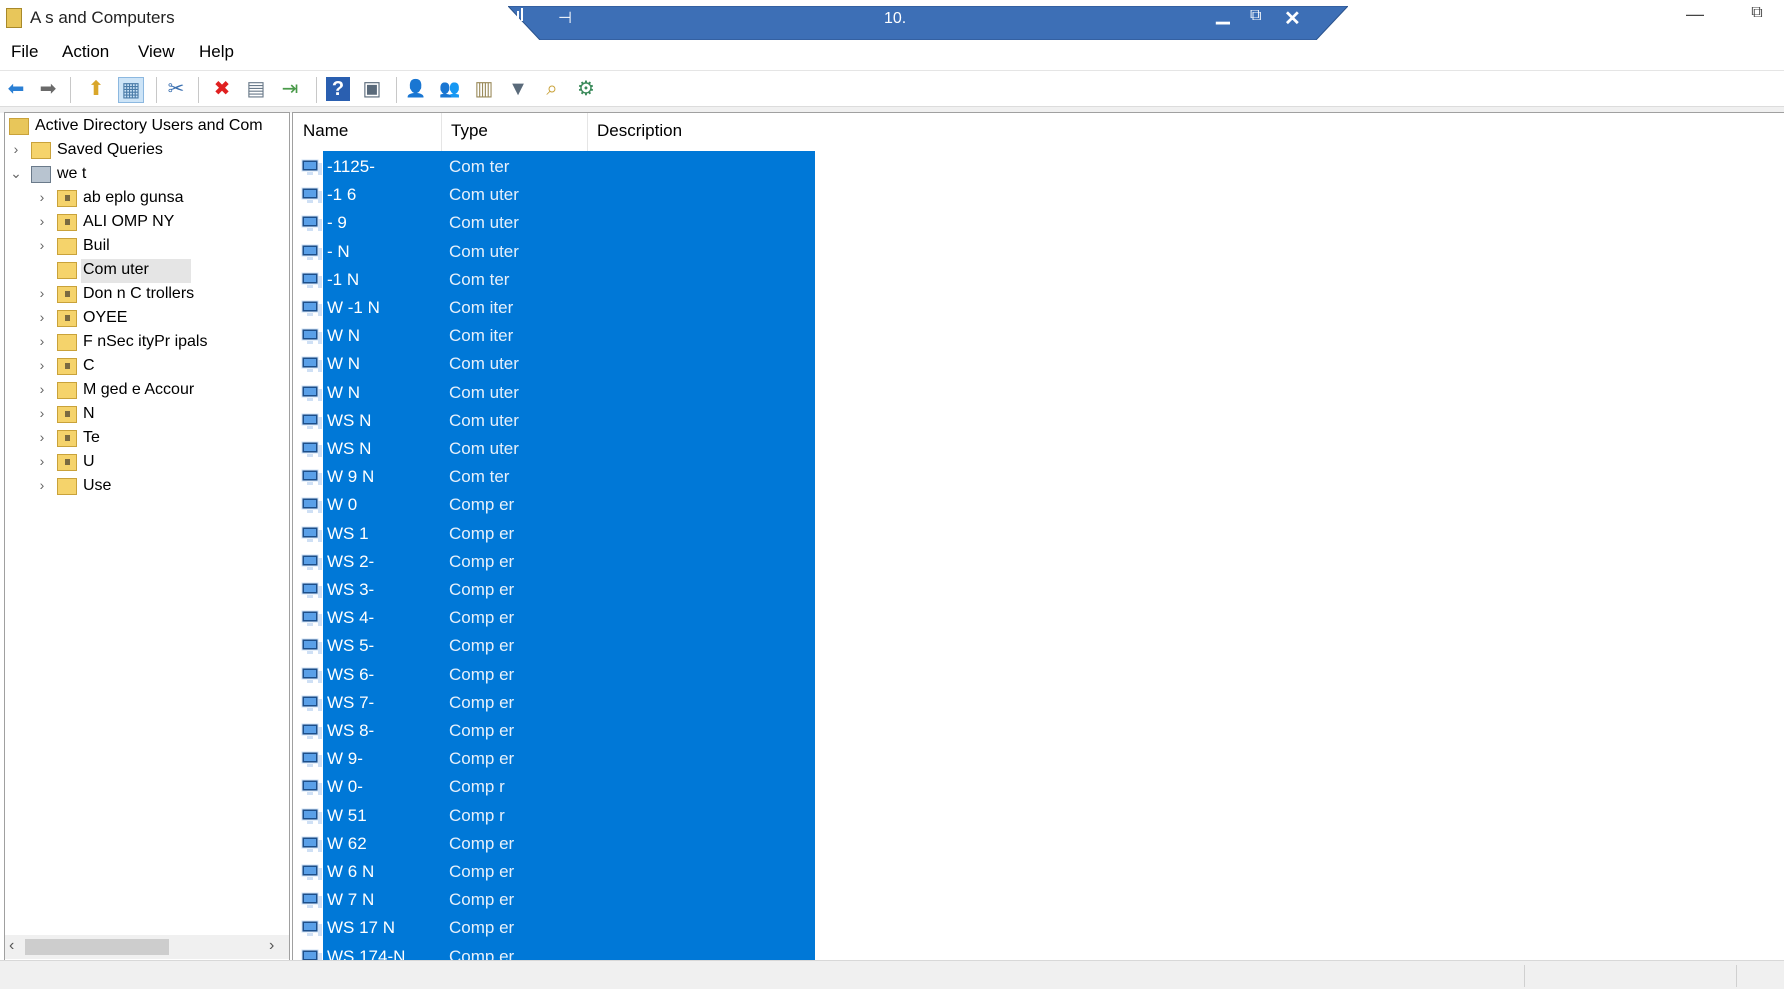 This screenshot has width=1784, height=989. I want to click on tree-item-ou: › U, so click(147, 463).